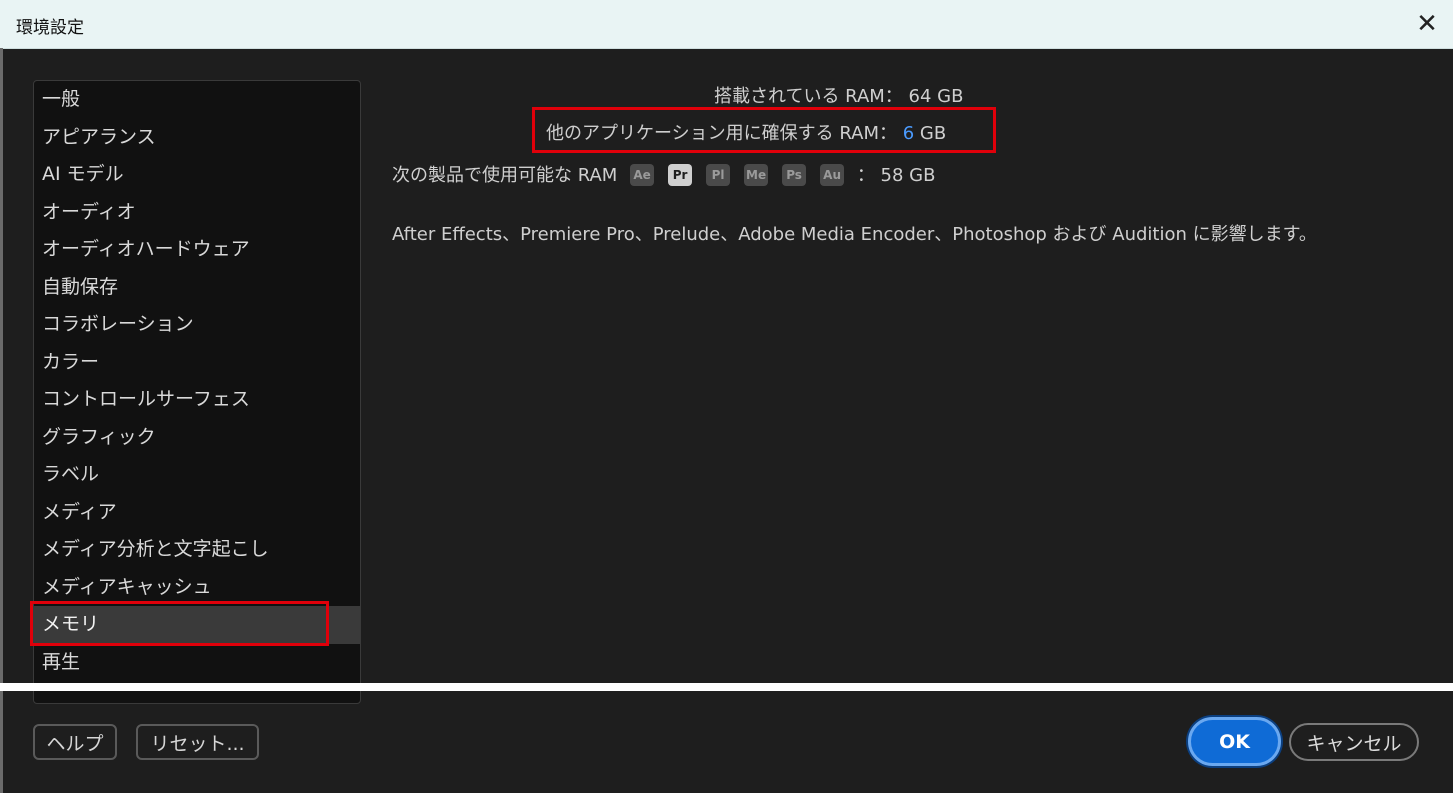 Image resolution: width=1453 pixels, height=793 pixels. I want to click on available-ram-row: 次の製品で使用可能な RAM Ae Pr Pl Me Ps Au ： 58 GB, so click(663, 174).